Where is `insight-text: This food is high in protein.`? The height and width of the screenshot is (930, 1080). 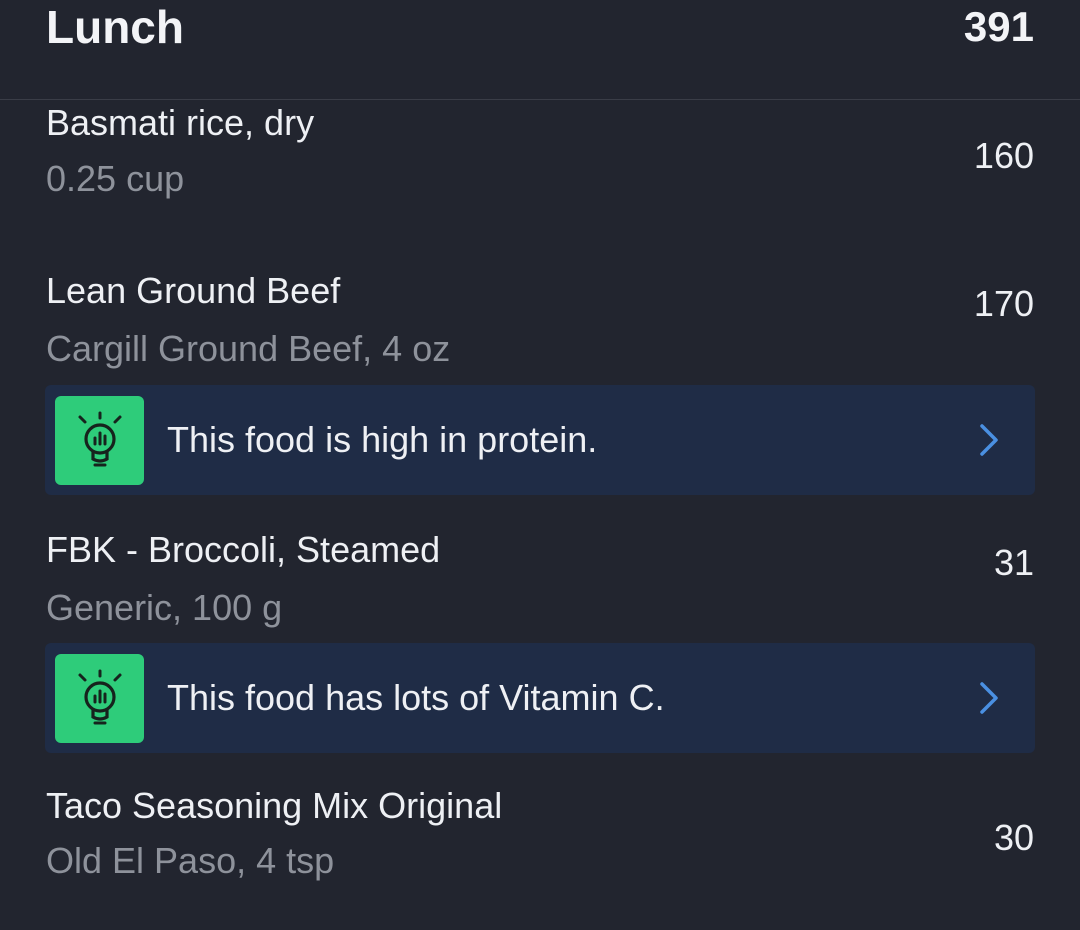
insight-text: This food is high in protein. is located at coordinates (382, 439).